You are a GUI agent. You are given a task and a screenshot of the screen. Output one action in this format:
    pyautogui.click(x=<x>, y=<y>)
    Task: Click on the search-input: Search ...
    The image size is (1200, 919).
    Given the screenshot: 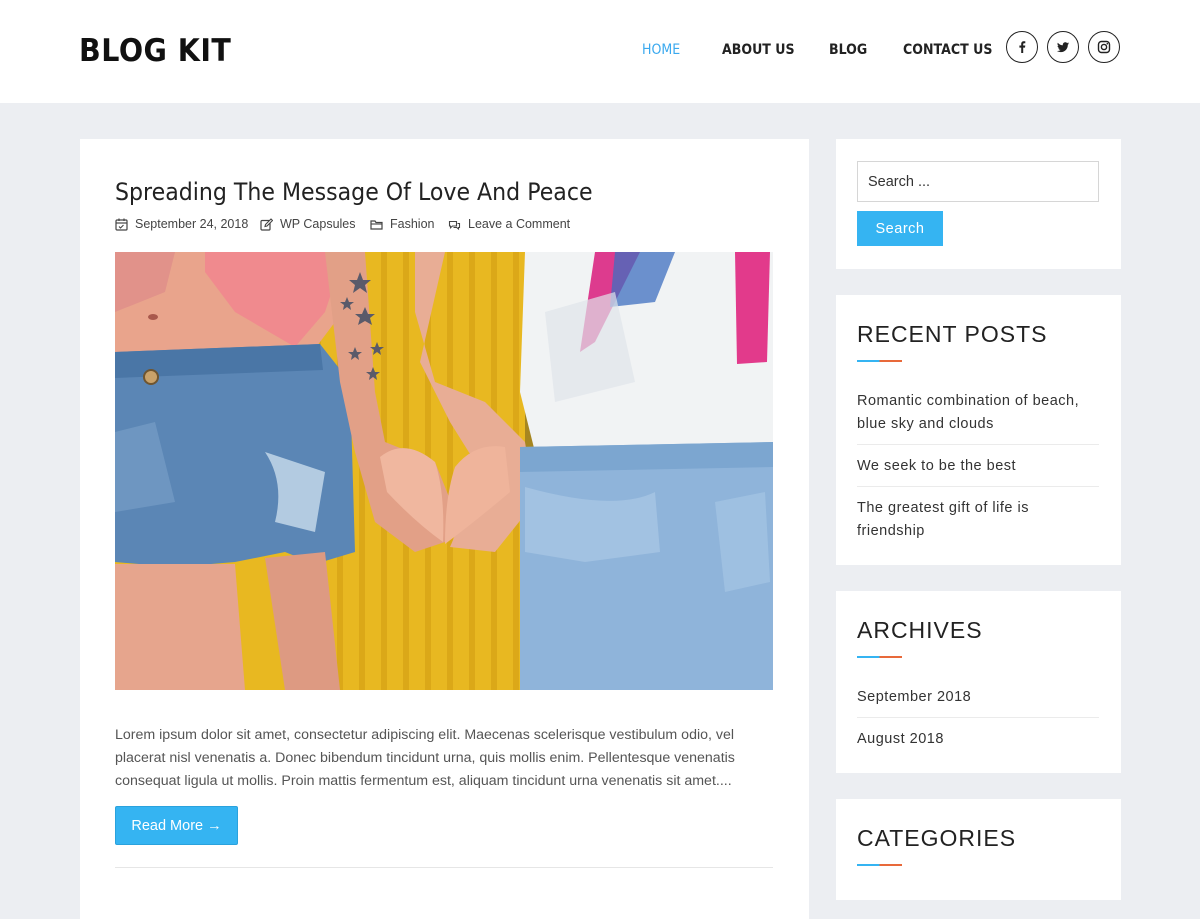 What is the action you would take?
    pyautogui.click(x=978, y=181)
    